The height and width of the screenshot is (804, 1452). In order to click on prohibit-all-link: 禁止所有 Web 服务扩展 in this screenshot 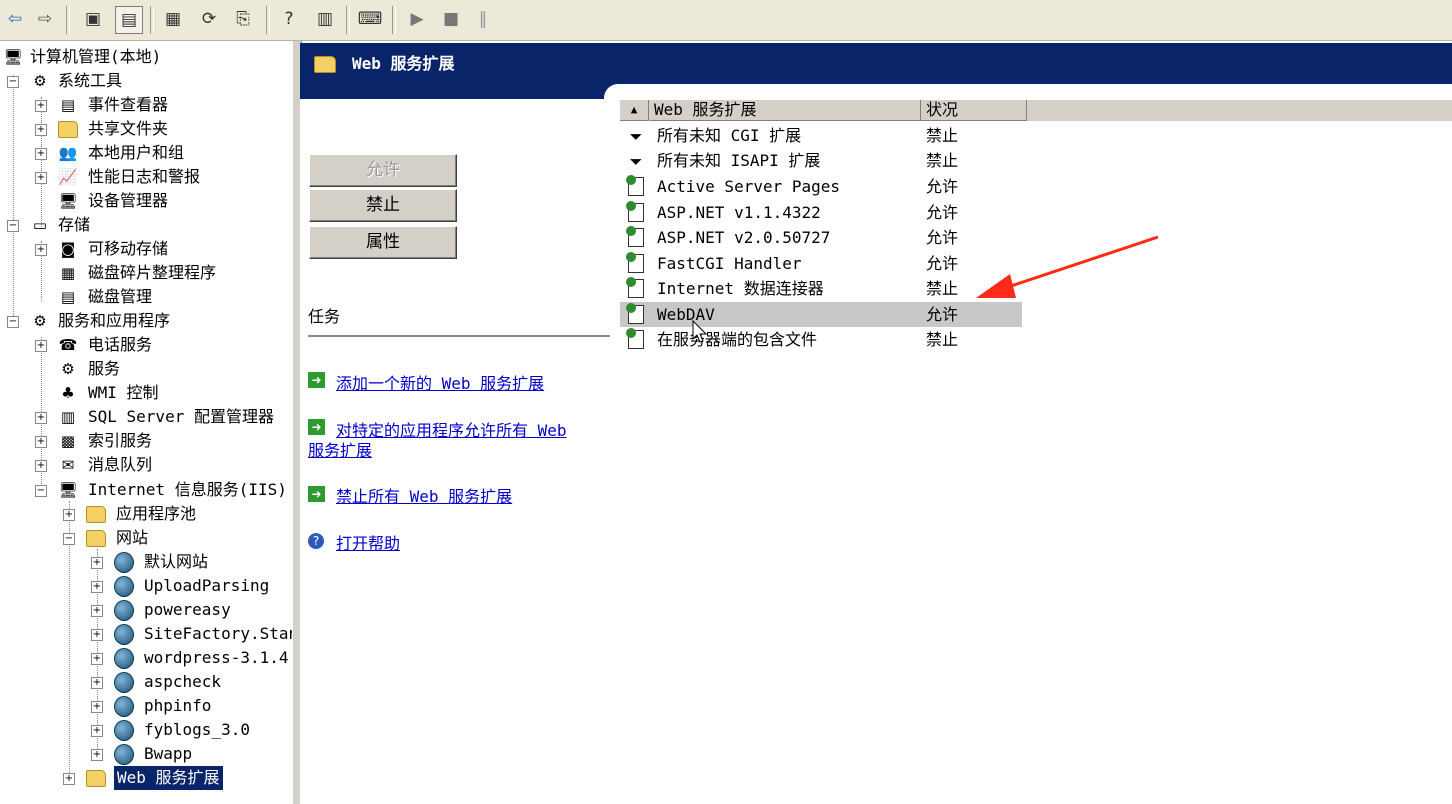, I will do `click(424, 497)`.